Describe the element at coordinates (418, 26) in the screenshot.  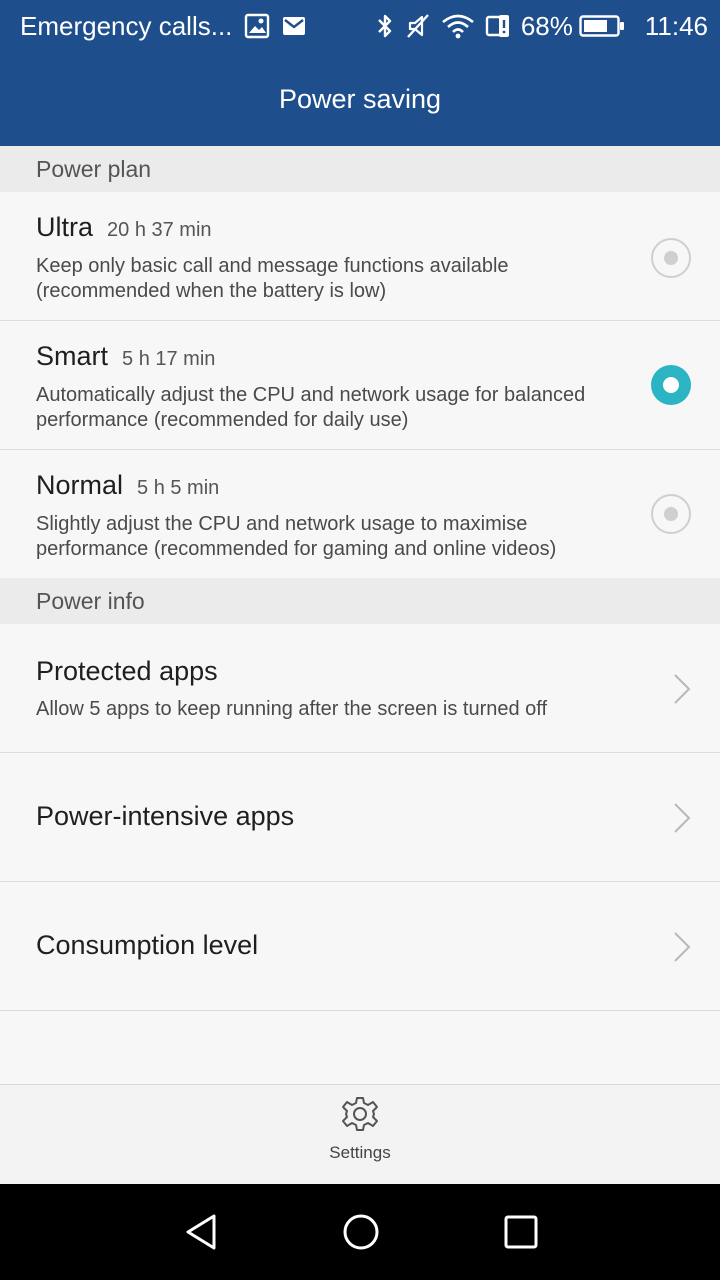
I see `vibrate-off-icon` at that location.